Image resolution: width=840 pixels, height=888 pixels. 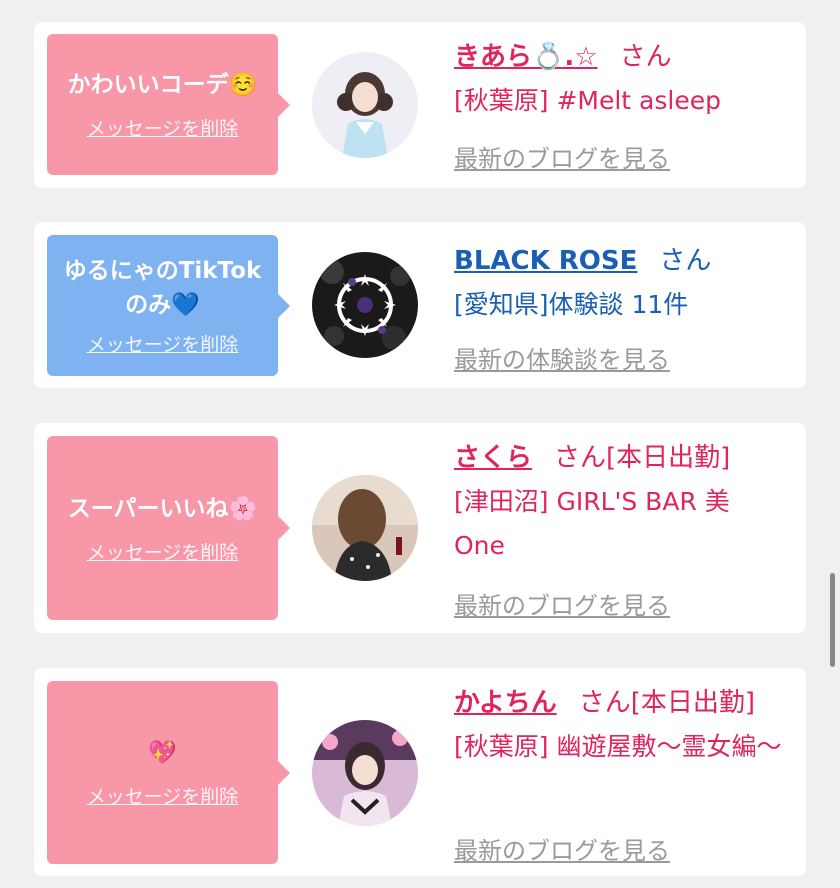 I want to click on message-text: かわいいコーデ☺️, so click(x=162, y=85).